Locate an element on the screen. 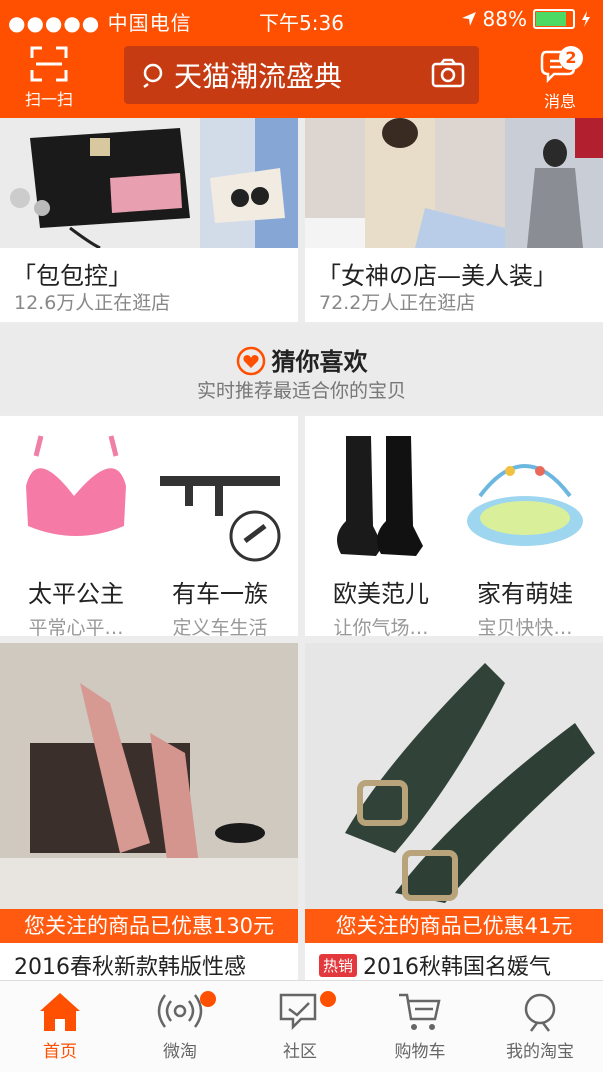 The height and width of the screenshot is (1072, 603). charging-icon is located at coordinates (586, 19).